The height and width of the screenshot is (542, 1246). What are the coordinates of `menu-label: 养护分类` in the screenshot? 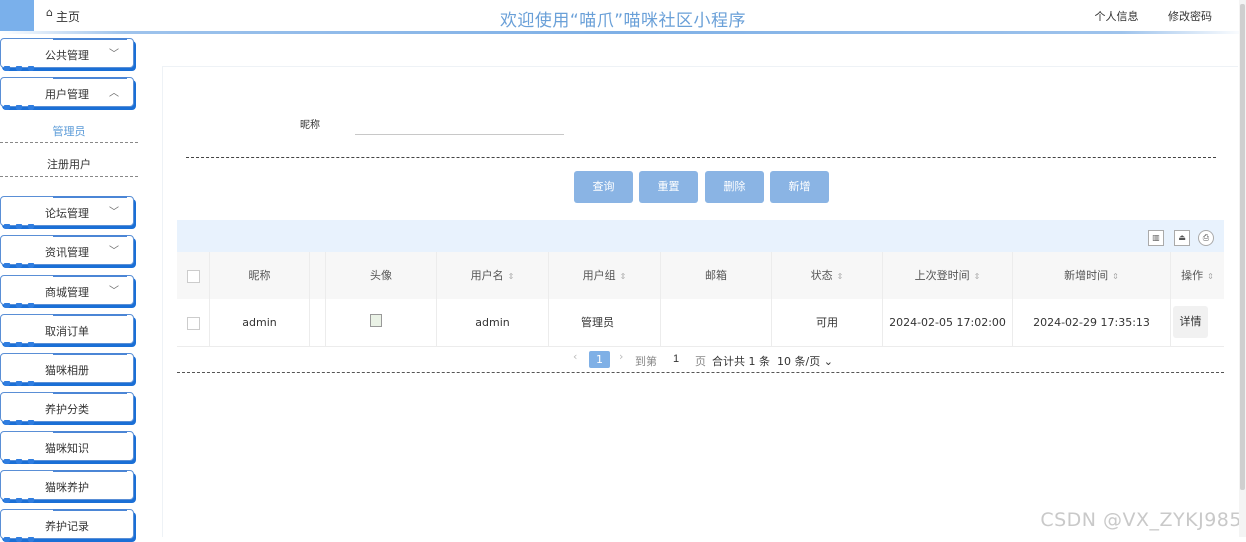 It's located at (67, 409).